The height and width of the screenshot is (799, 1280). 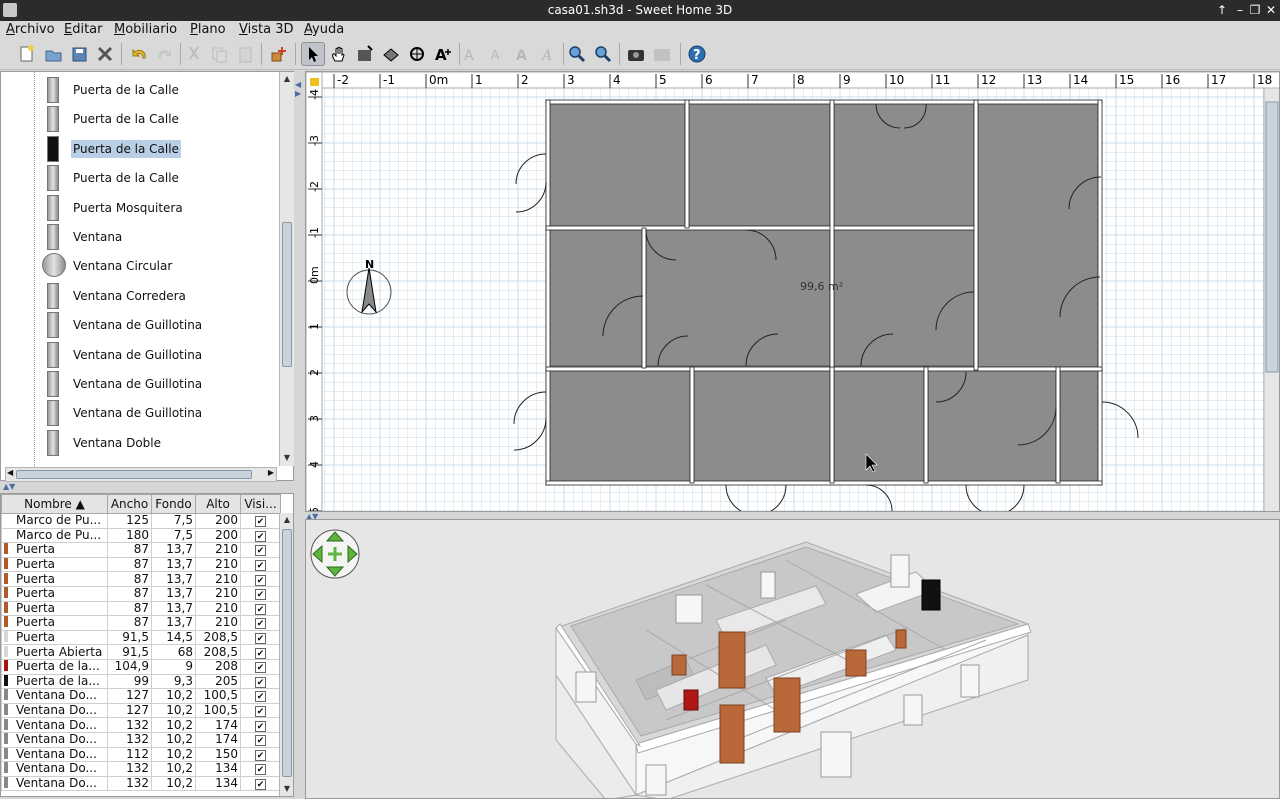 What do you see at coordinates (141, 521) in the screenshot?
I see `table-row: Marco de Pu... 125 7,5 200 ✔` at bounding box center [141, 521].